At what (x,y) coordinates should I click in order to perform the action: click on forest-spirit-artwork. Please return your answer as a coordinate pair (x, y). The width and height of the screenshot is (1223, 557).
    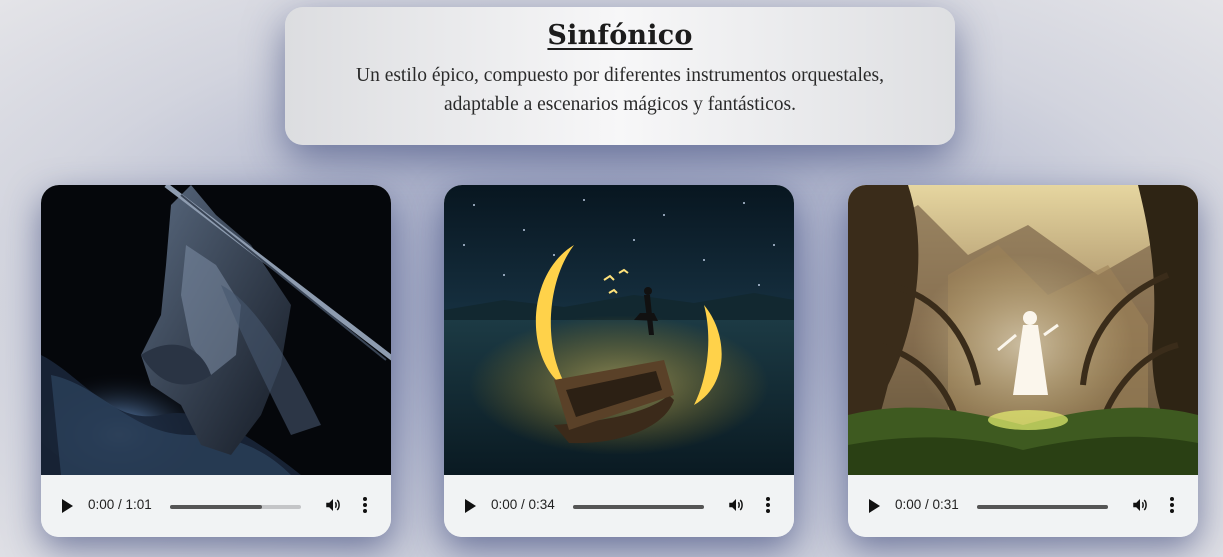
    Looking at the image, I should click on (1023, 330).